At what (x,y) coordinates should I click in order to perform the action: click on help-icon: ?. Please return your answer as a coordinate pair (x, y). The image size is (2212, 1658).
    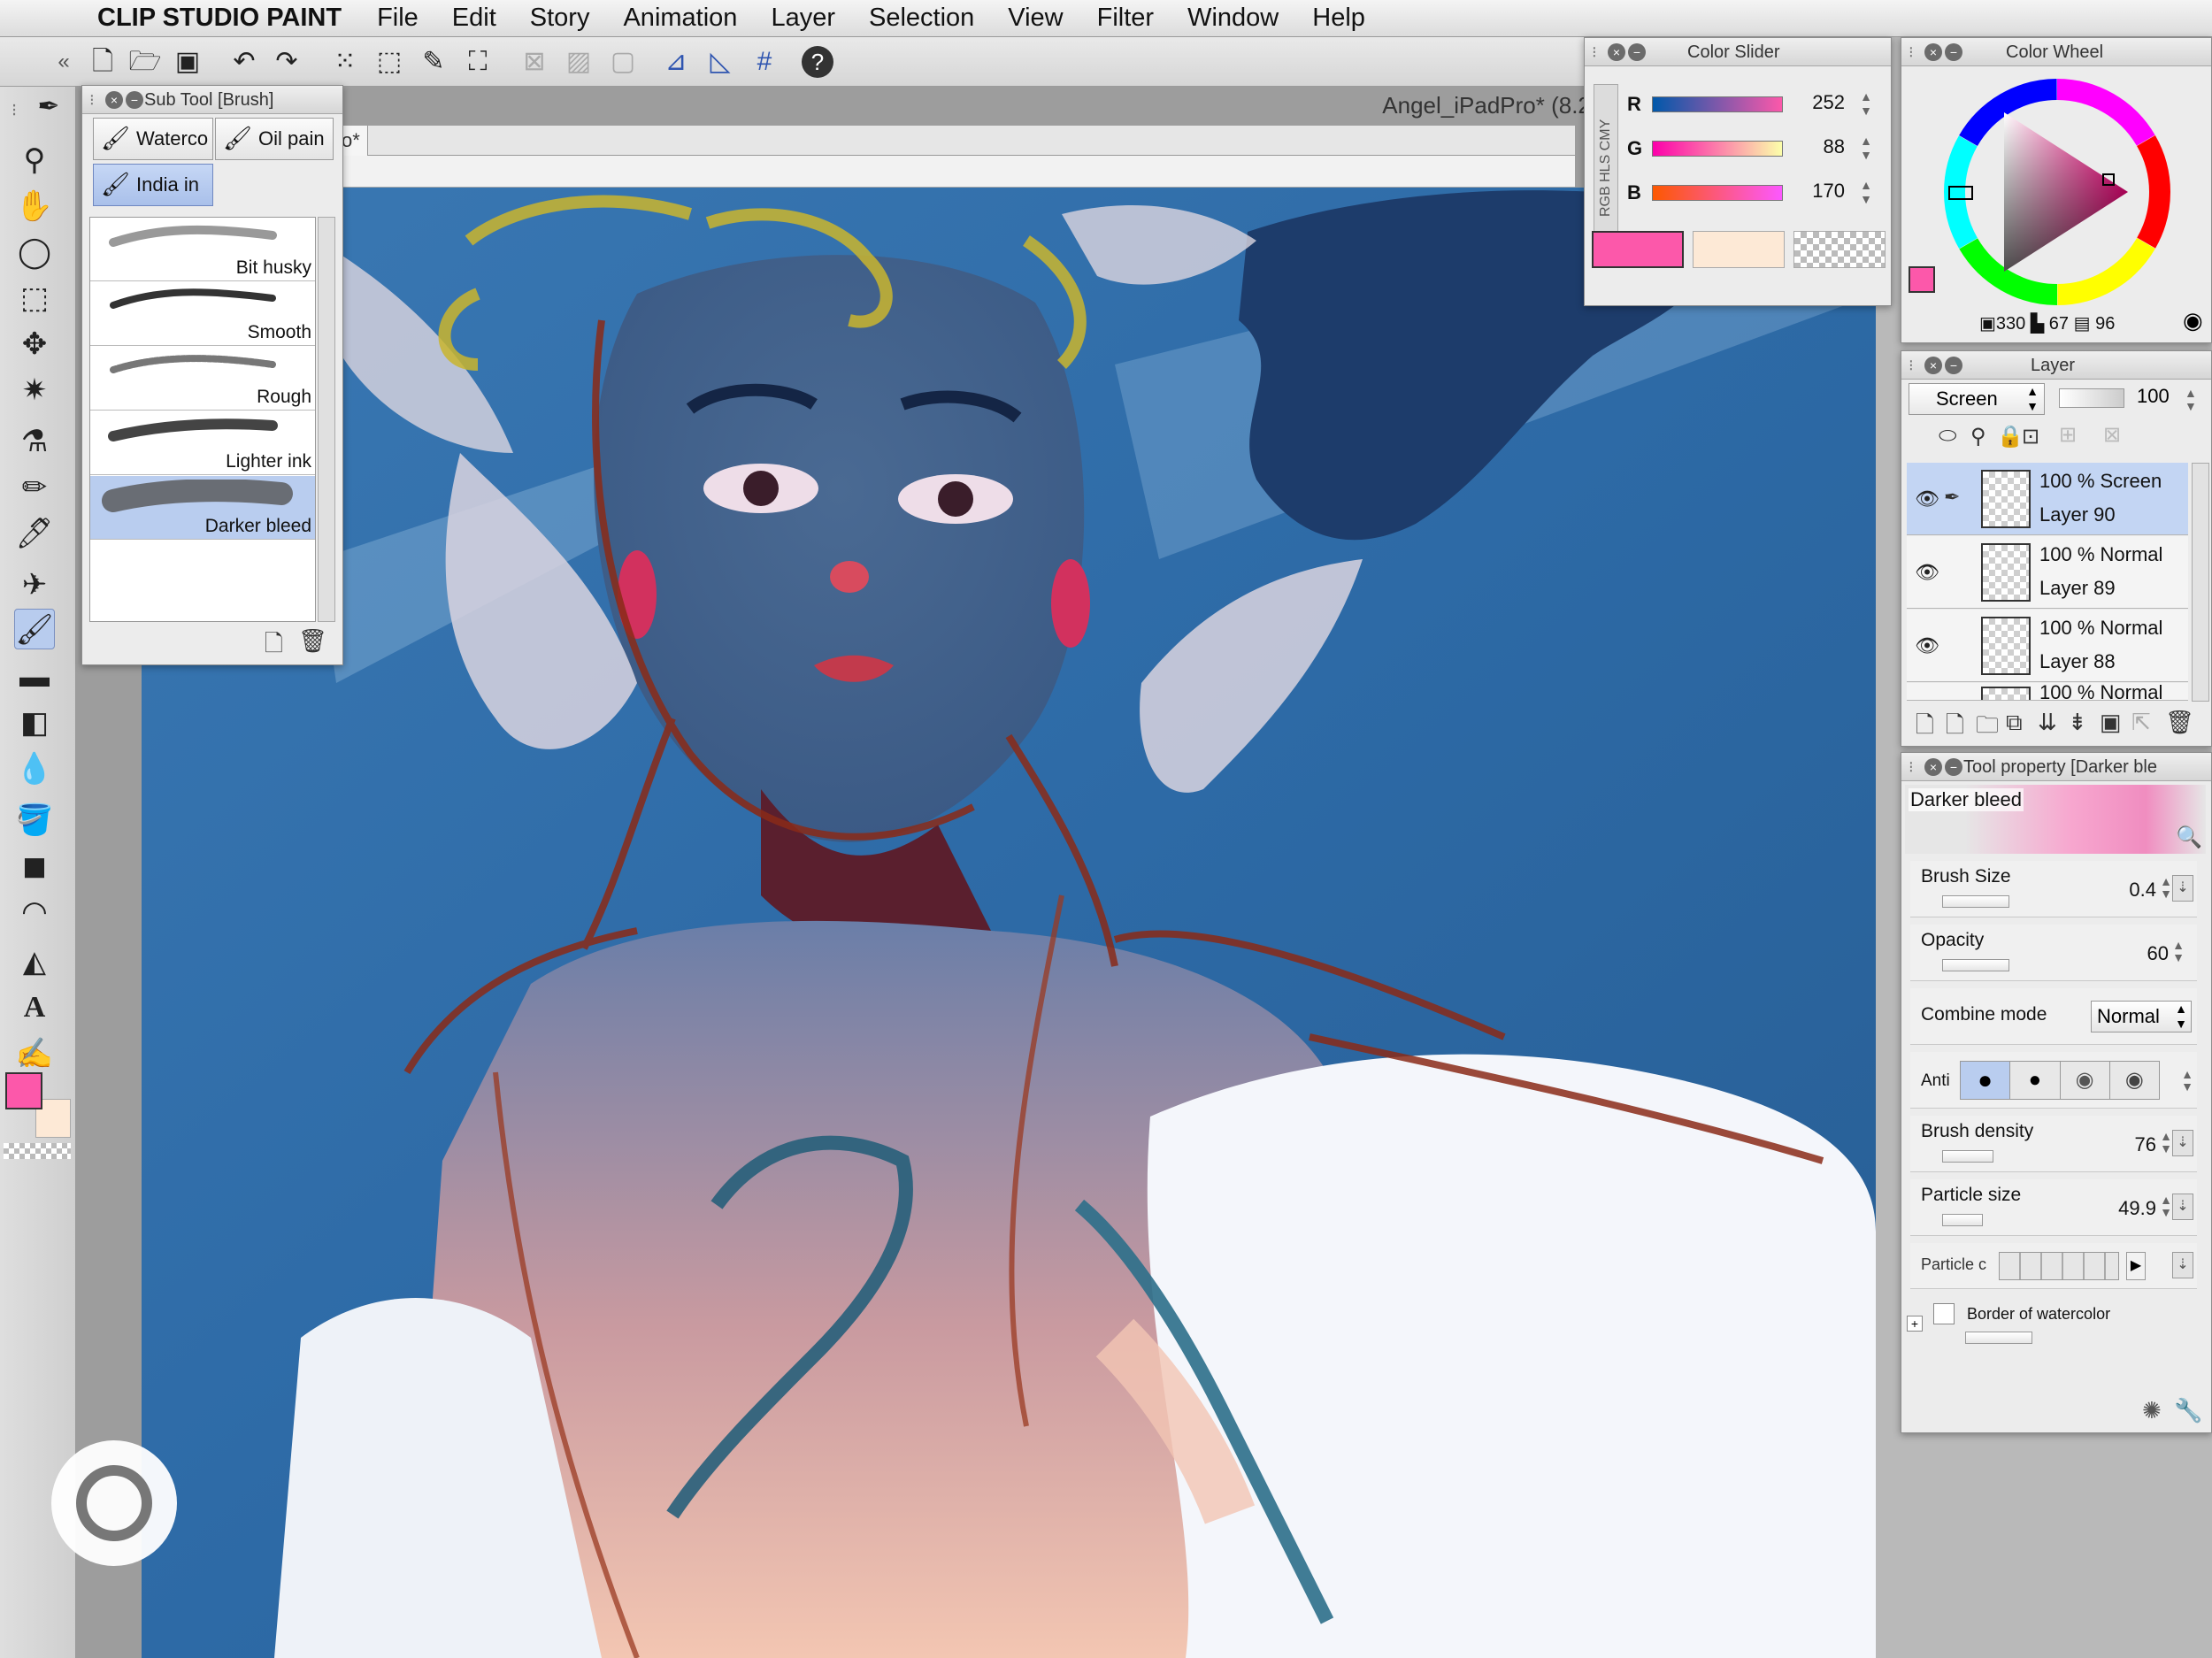
    Looking at the image, I should click on (818, 62).